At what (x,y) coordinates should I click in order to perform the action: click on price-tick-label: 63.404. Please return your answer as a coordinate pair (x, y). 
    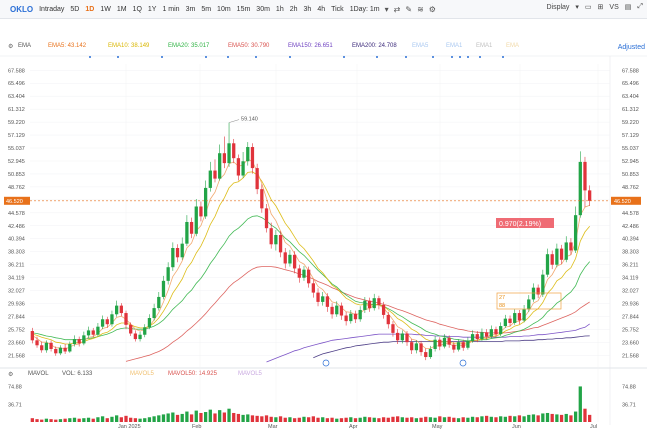
    Looking at the image, I should click on (630, 97).